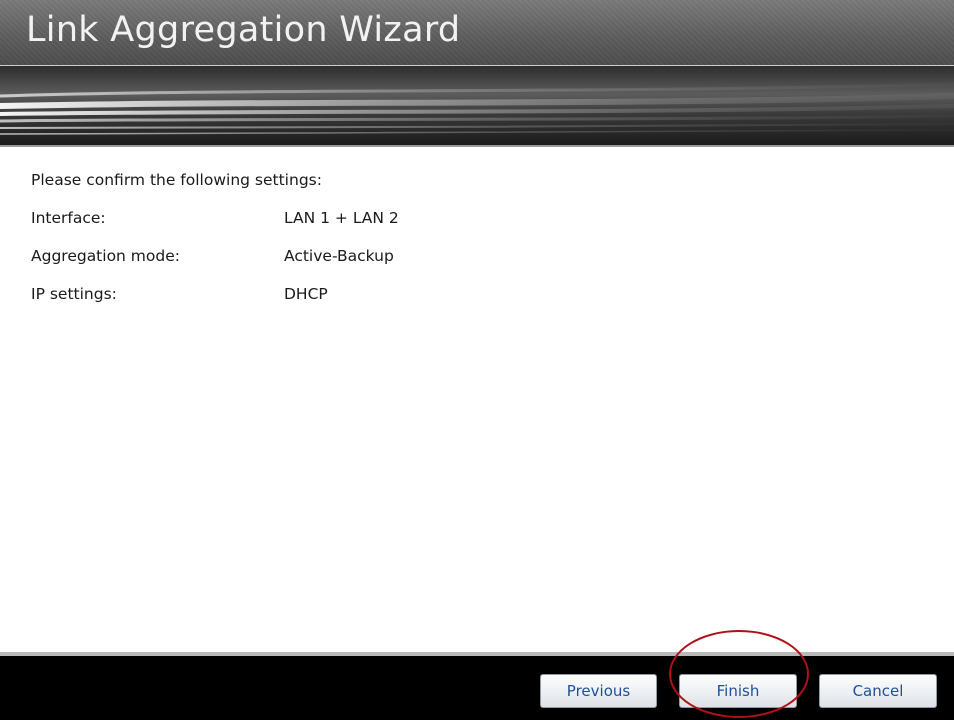  I want to click on wizard-footer: Previous Finish Cancel, so click(477, 686).